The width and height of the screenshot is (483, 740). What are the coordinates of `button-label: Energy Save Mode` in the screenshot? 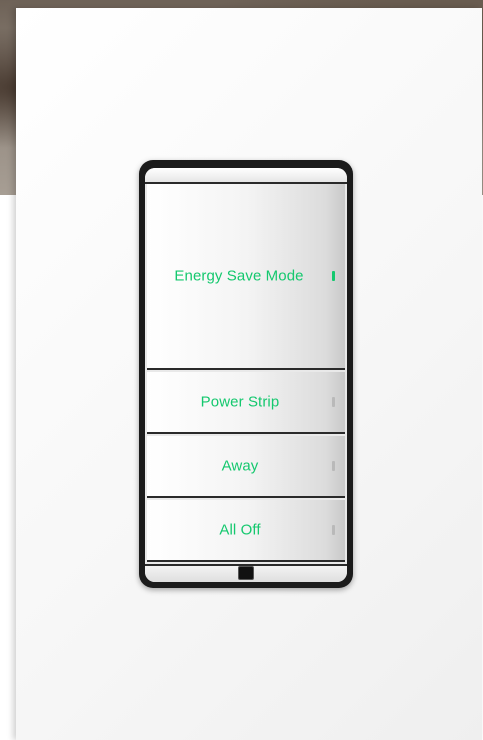 It's located at (239, 276).